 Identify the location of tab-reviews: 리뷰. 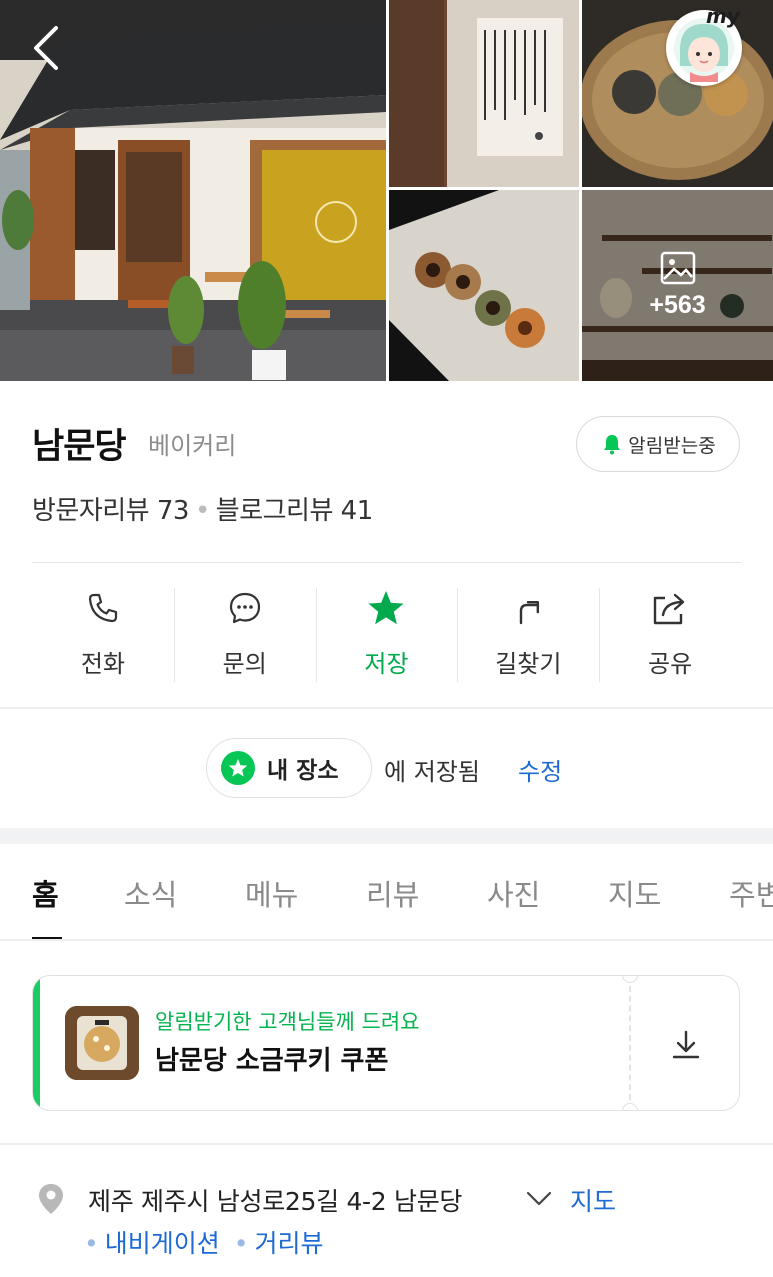
(392, 893).